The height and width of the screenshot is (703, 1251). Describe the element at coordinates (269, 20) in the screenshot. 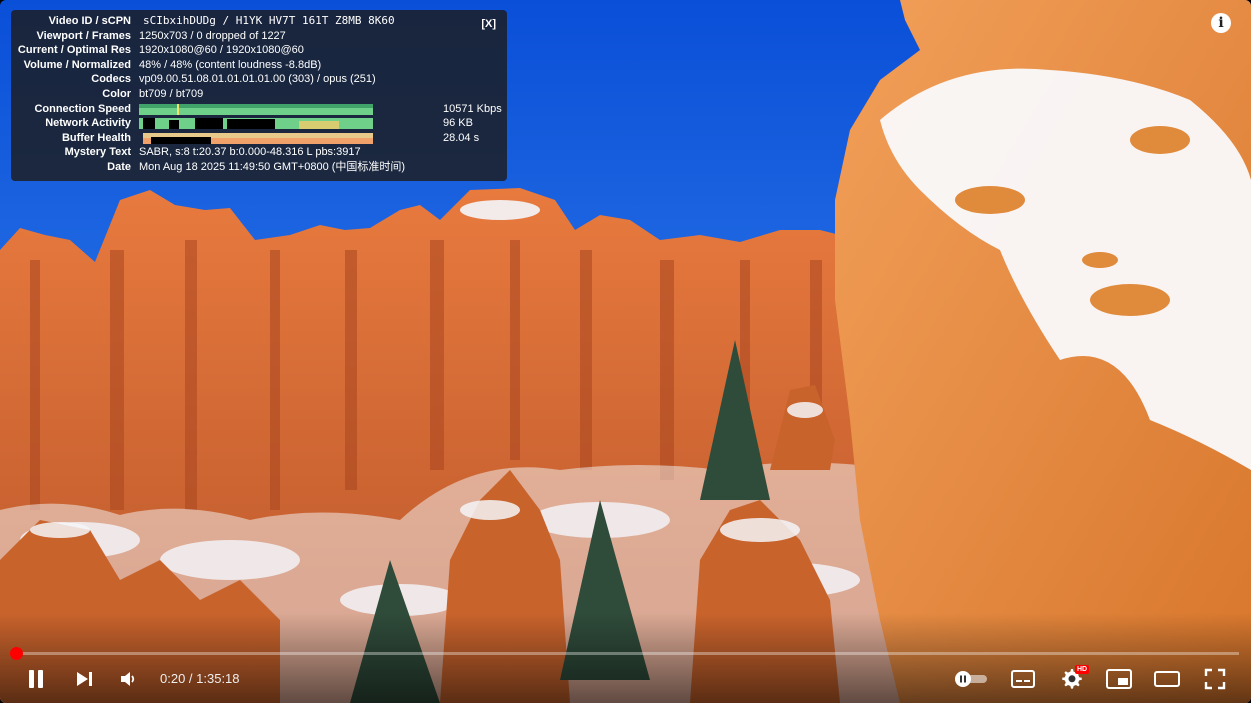

I see `stats-value: sCIbxihDUDg / H1YK HV7T 161T Z8MB 8K60` at that location.